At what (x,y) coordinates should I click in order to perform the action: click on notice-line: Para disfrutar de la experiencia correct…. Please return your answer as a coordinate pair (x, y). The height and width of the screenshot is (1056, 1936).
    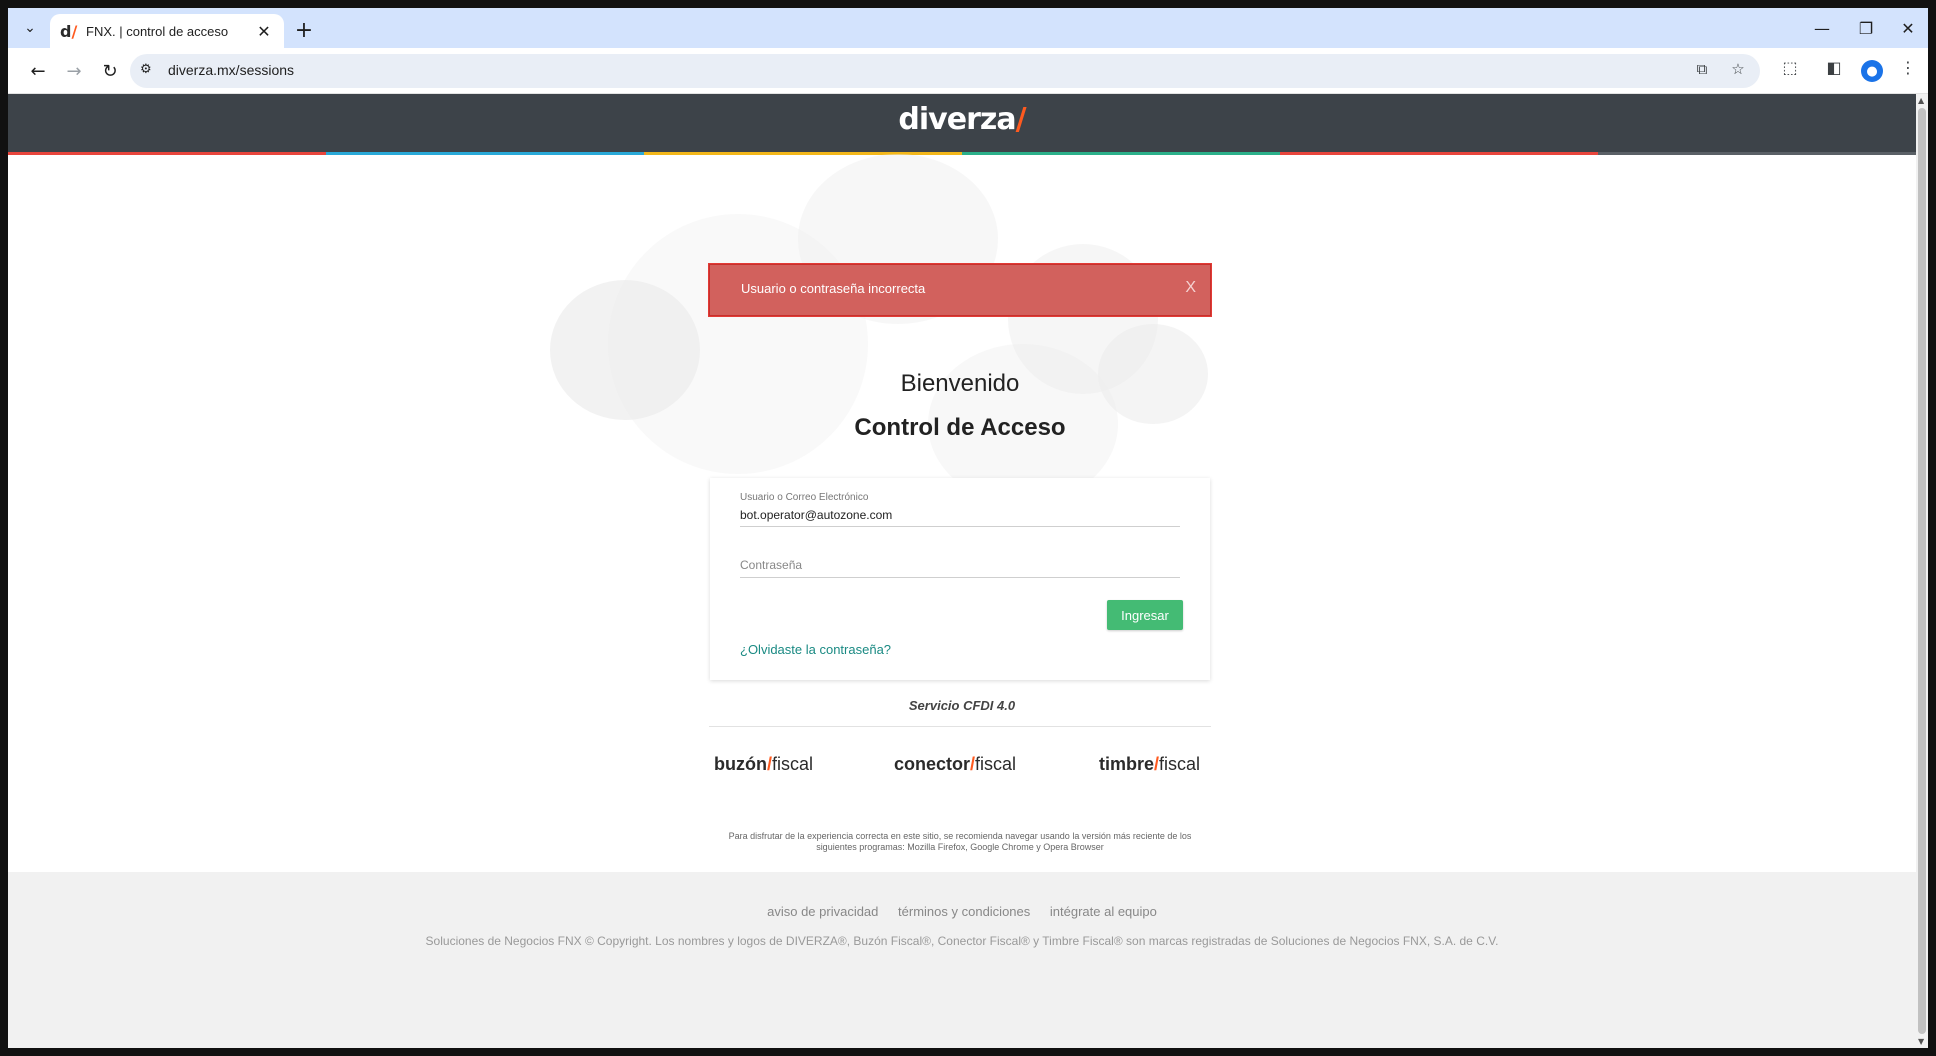
    Looking at the image, I should click on (960, 836).